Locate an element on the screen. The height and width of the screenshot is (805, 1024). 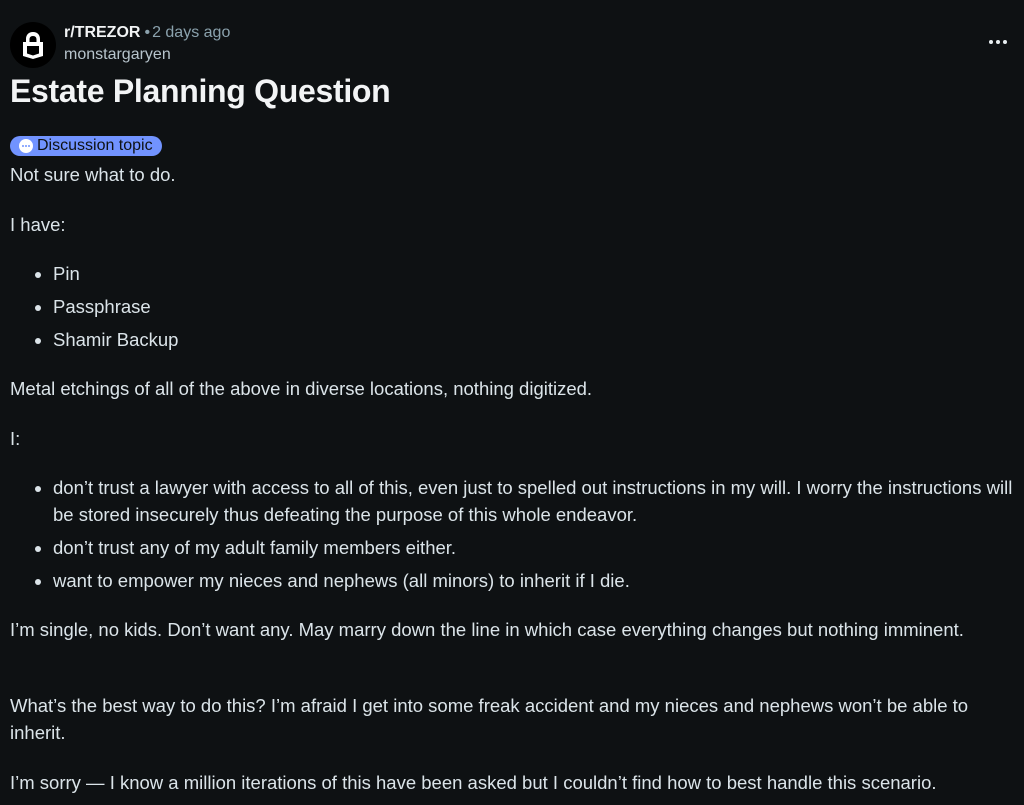
body-paragraph: Not sure what to do. is located at coordinates (93, 174).